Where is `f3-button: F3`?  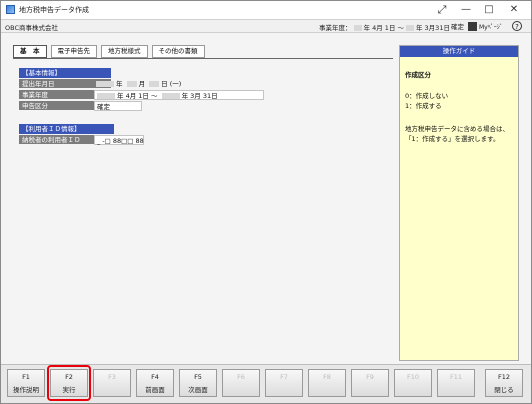 f3-button: F3 is located at coordinates (112, 383).